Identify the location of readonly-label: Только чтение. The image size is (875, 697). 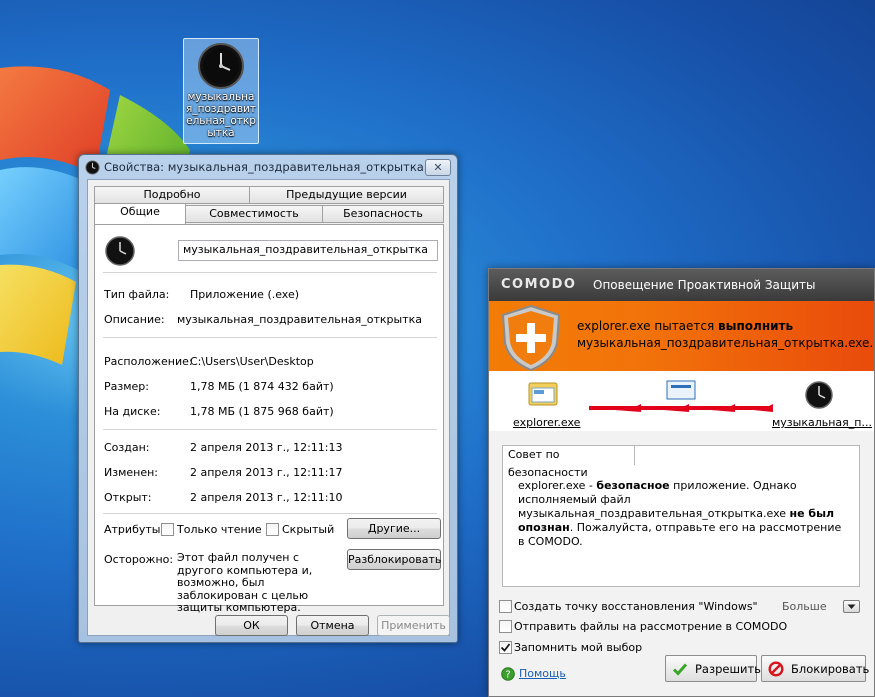
(219, 529).